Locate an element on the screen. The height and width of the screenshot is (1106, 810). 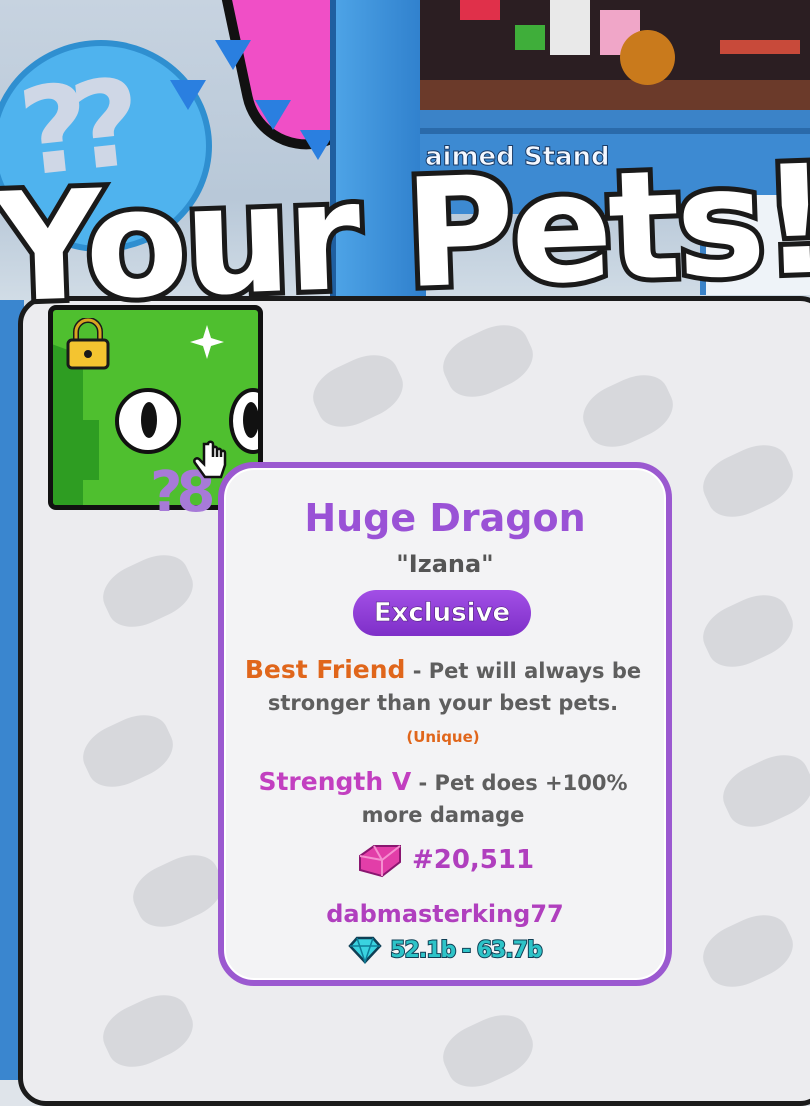
rarity-badge: Exclusive is located at coordinates (442, 613).